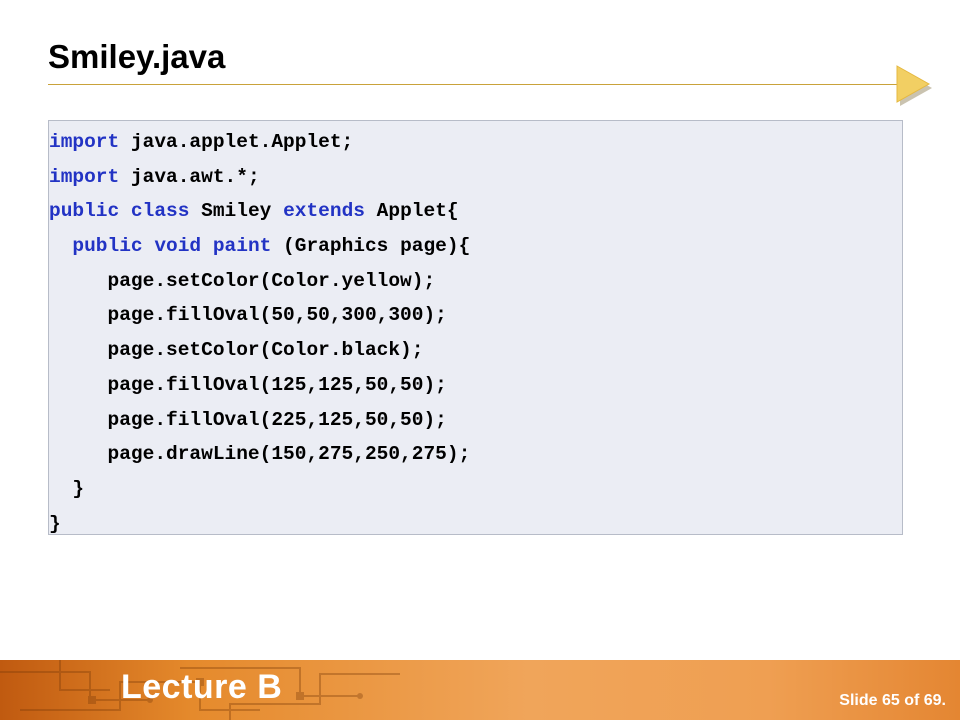 Image resolution: width=960 pixels, height=720 pixels. Describe the element at coordinates (475, 177) in the screenshot. I see `code-line: import java.awt.*;` at that location.